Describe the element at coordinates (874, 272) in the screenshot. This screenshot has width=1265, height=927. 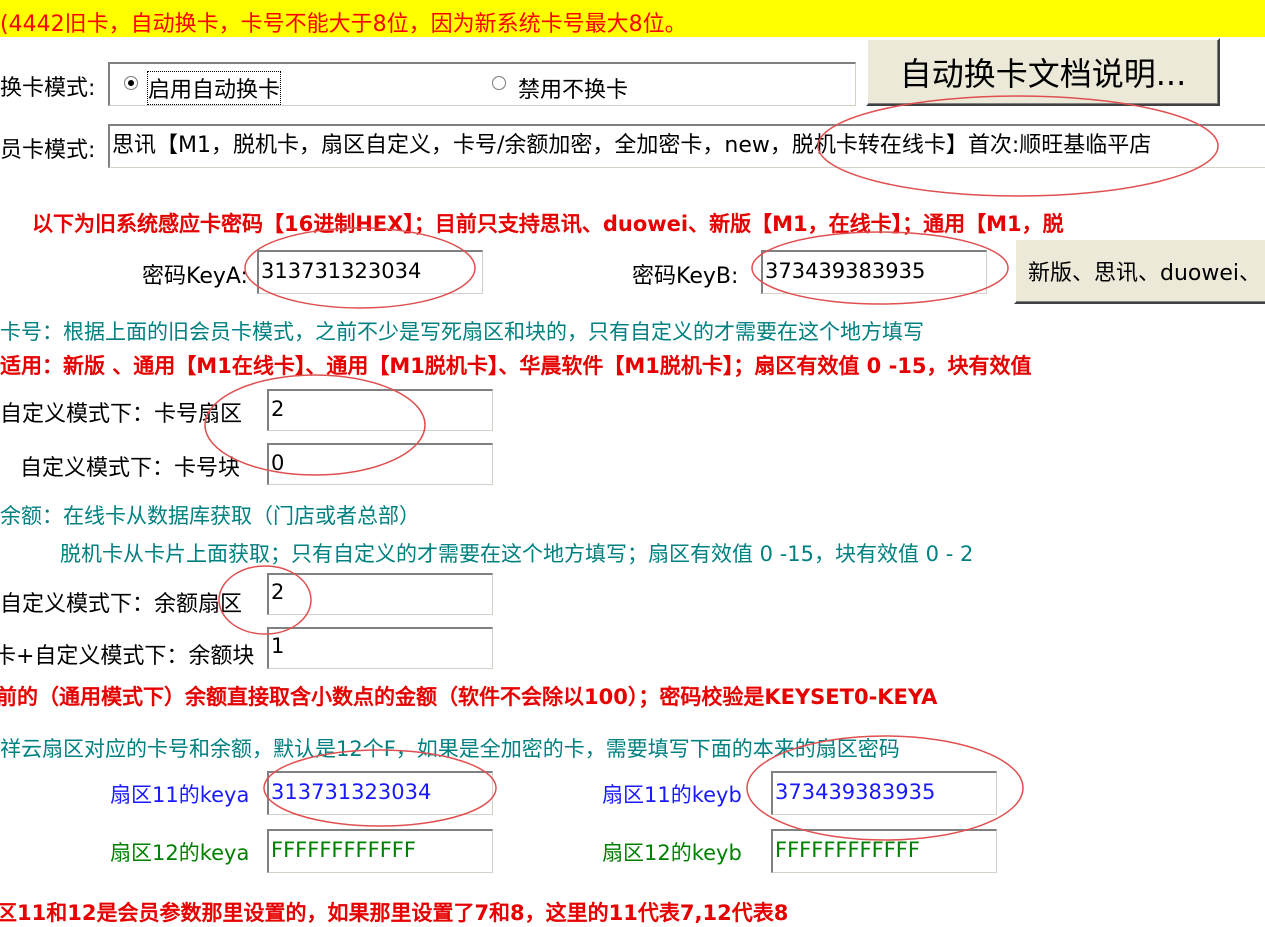
I see `keyb-input: 373439383935` at that location.